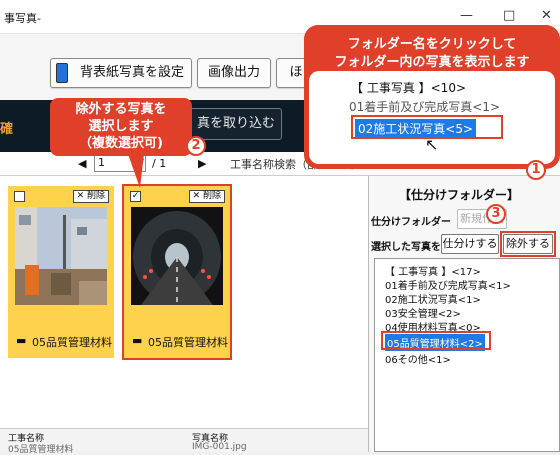  I want to click on exclude-highlight, so click(528, 244).